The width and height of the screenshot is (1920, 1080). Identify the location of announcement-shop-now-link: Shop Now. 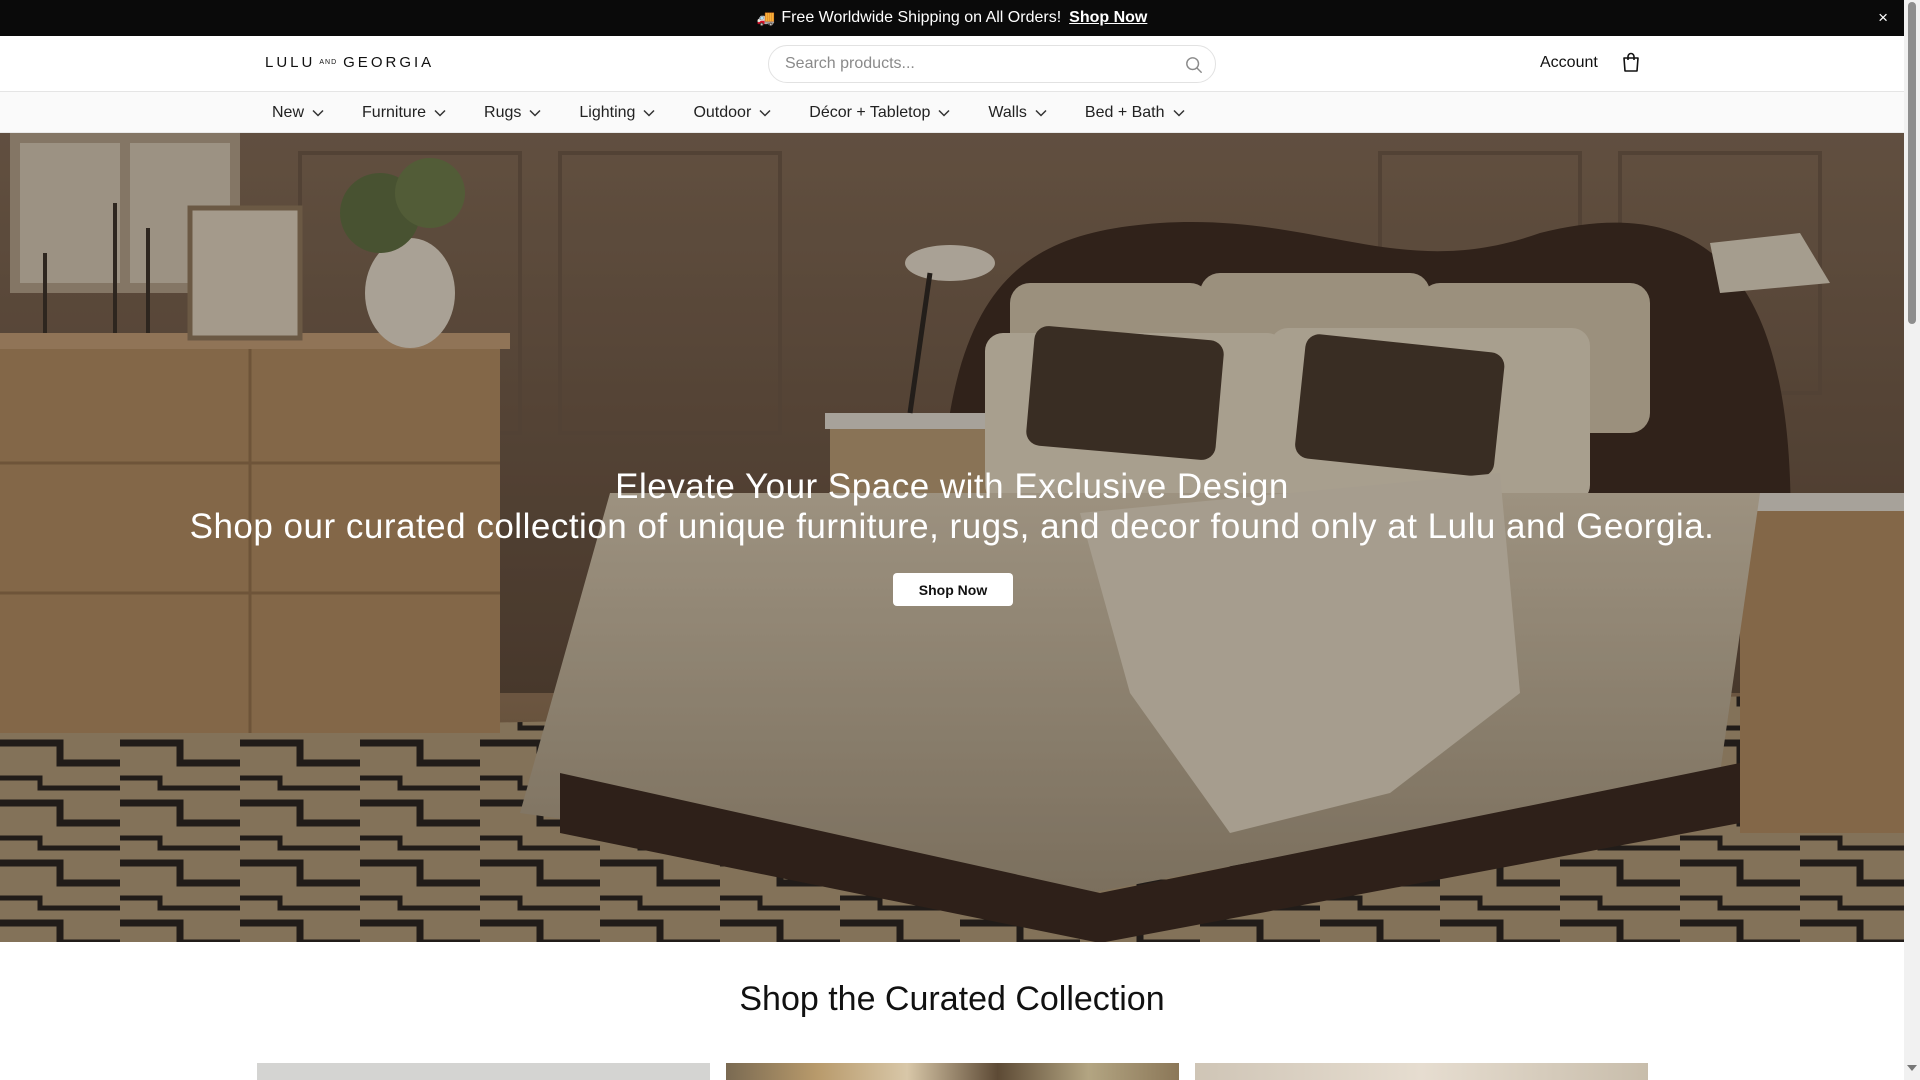
(1108, 18).